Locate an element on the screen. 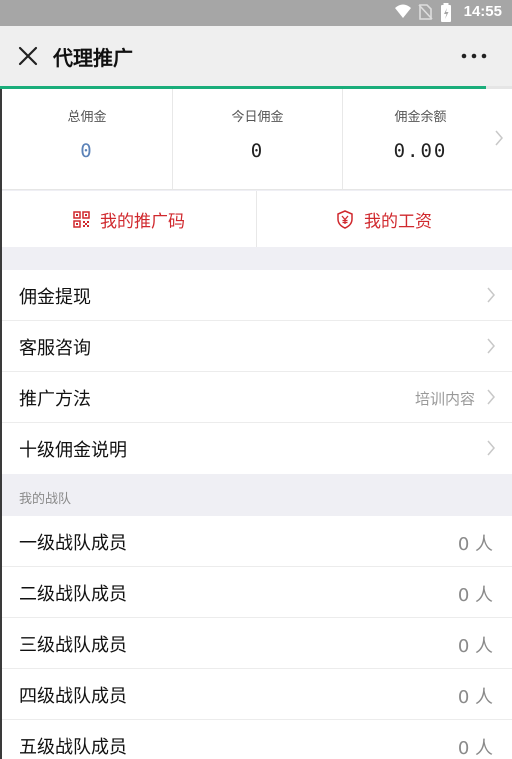 Image resolution: width=512 pixels, height=759 pixels. qrcode-icon is located at coordinates (81, 219).